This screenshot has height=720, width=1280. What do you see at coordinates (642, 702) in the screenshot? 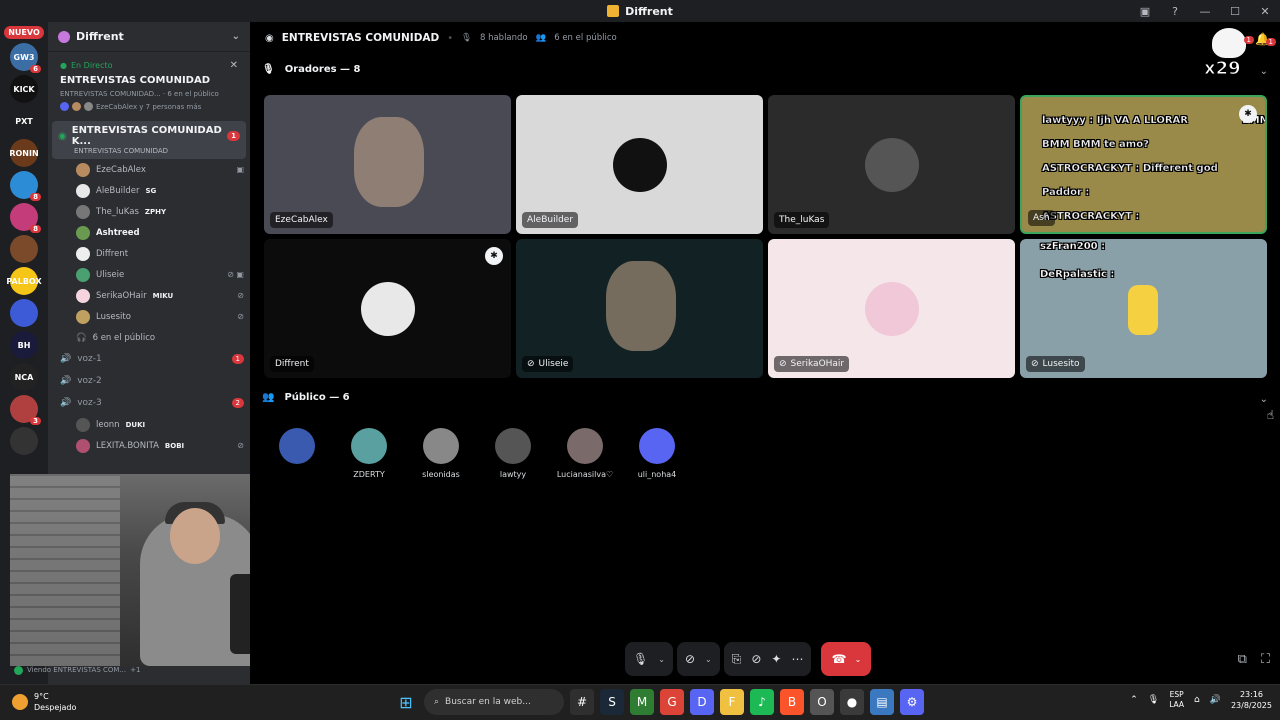
I see `taskbar-app-icon: M` at bounding box center [642, 702].